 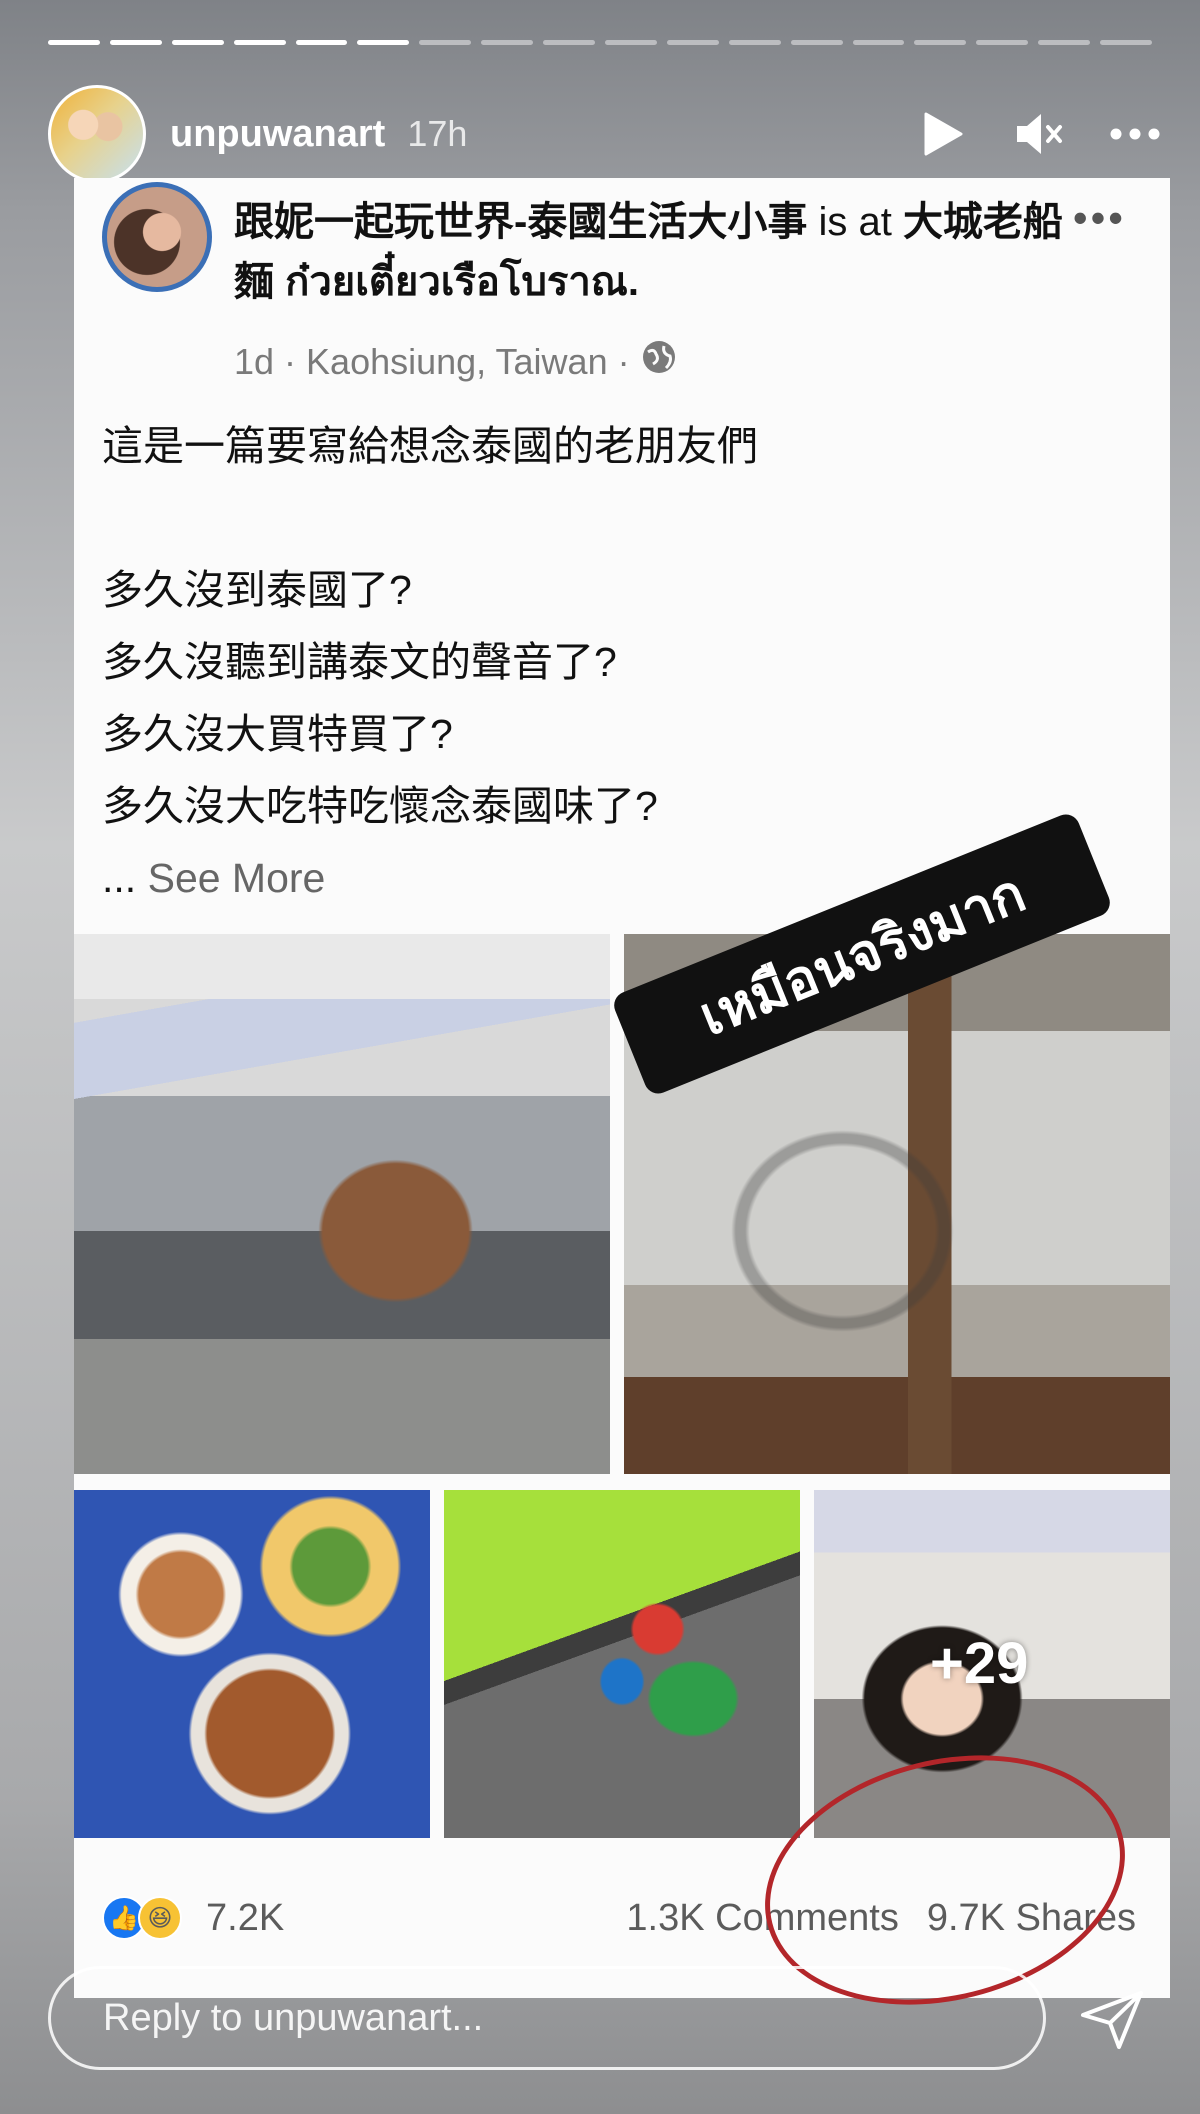 I want to click on post-age: 1d, so click(x=254, y=361).